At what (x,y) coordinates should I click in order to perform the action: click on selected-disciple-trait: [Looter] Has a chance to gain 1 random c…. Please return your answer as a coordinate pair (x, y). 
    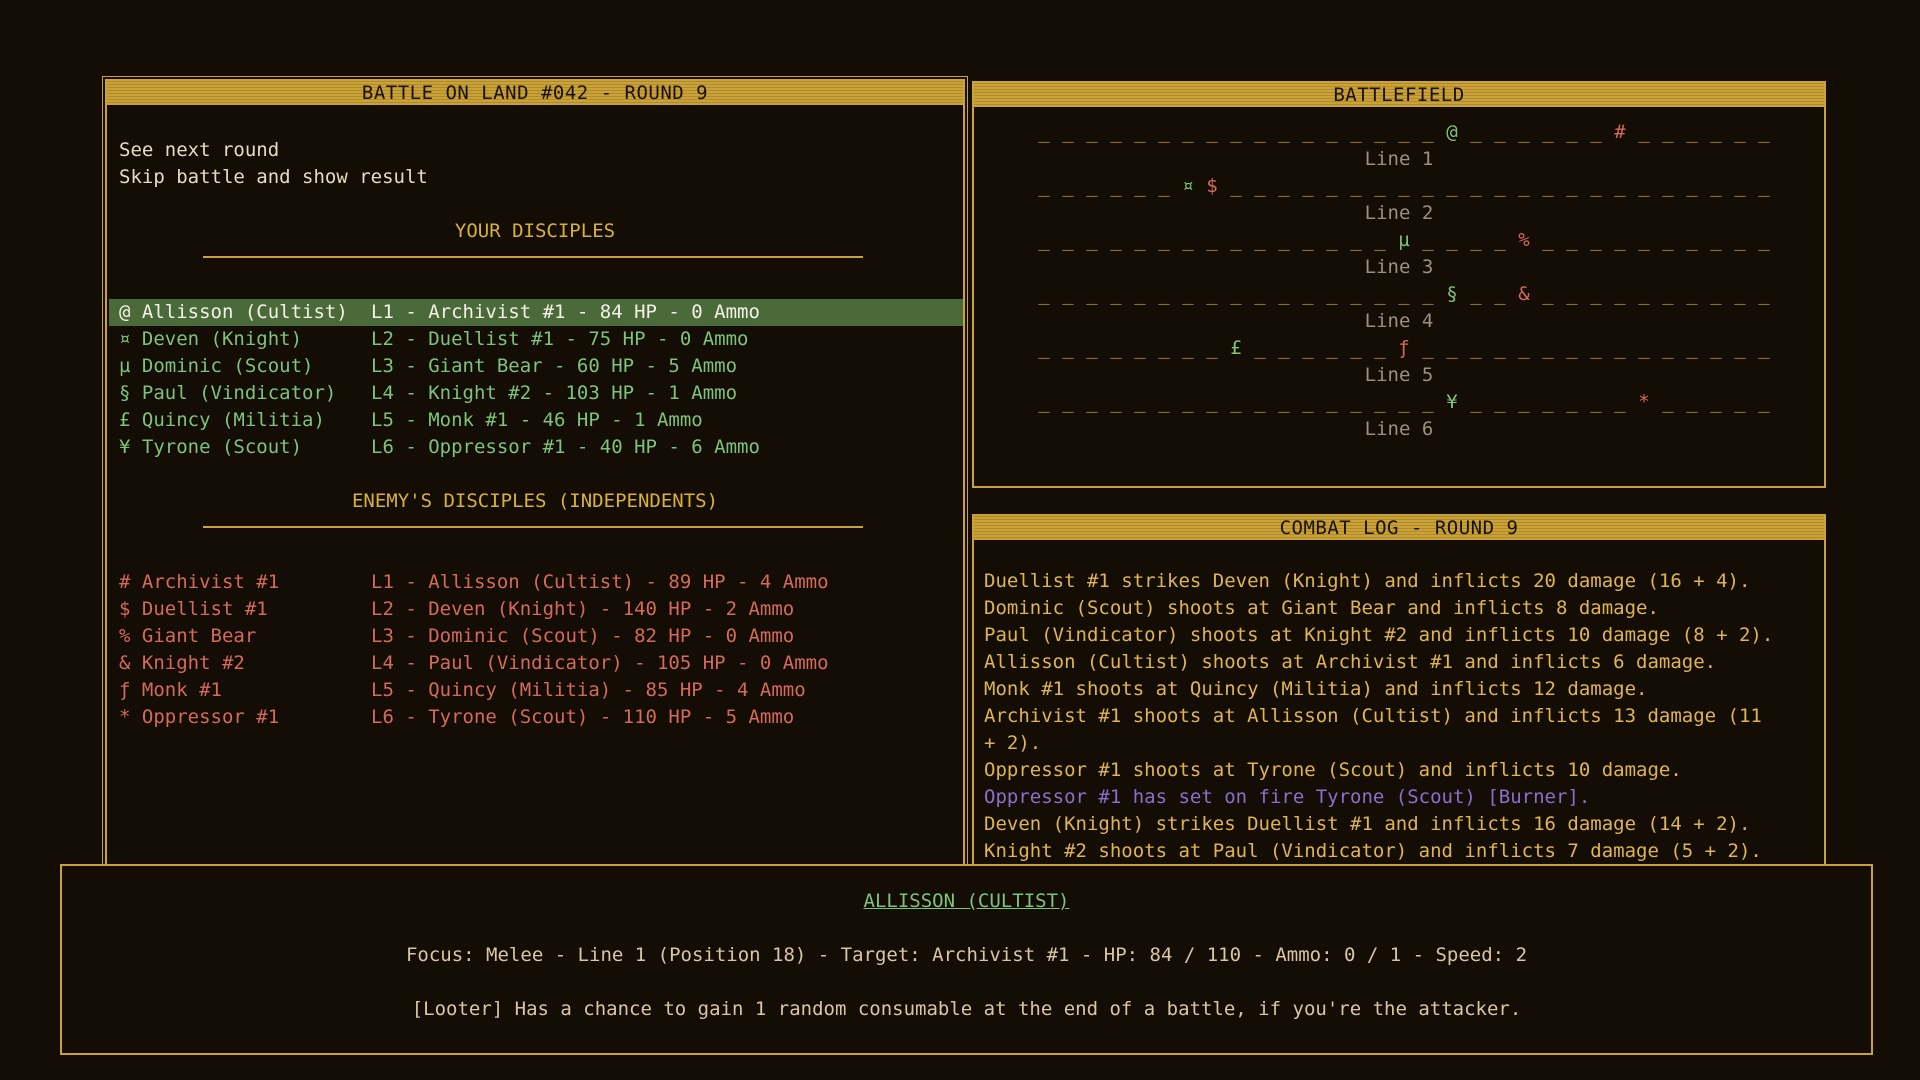
    Looking at the image, I should click on (966, 1009).